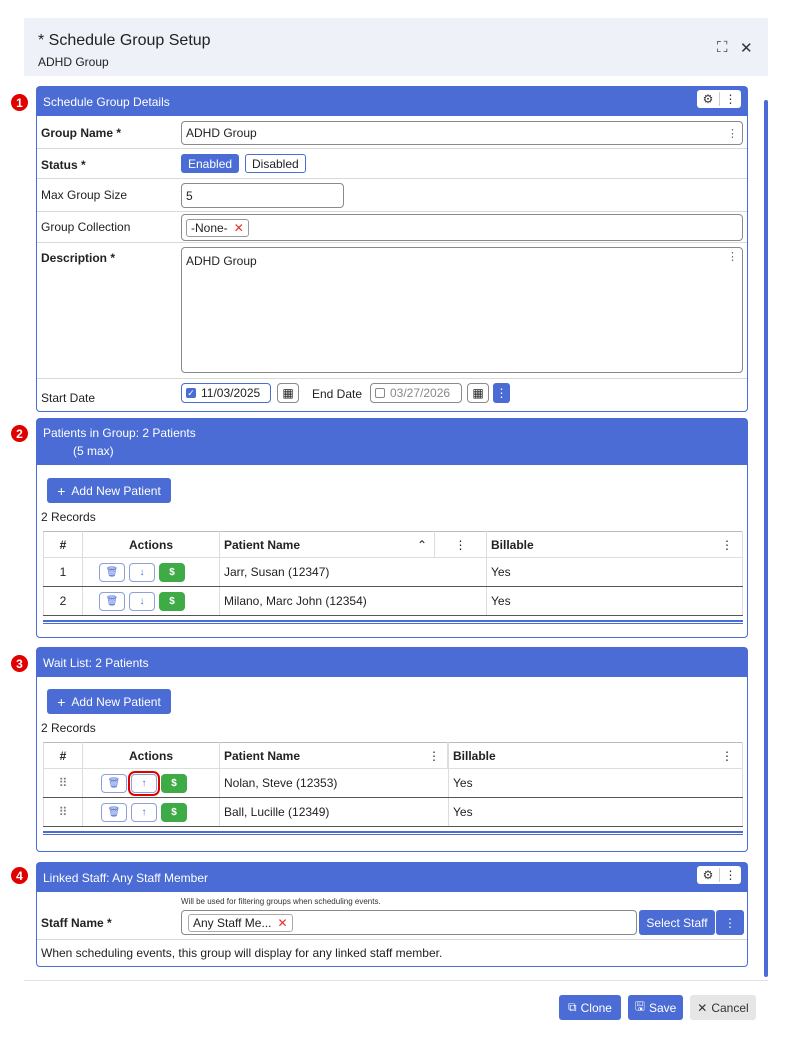 This screenshot has width=798, height=1037. What do you see at coordinates (262, 195) in the screenshot?
I see `max-size-input: 5` at bounding box center [262, 195].